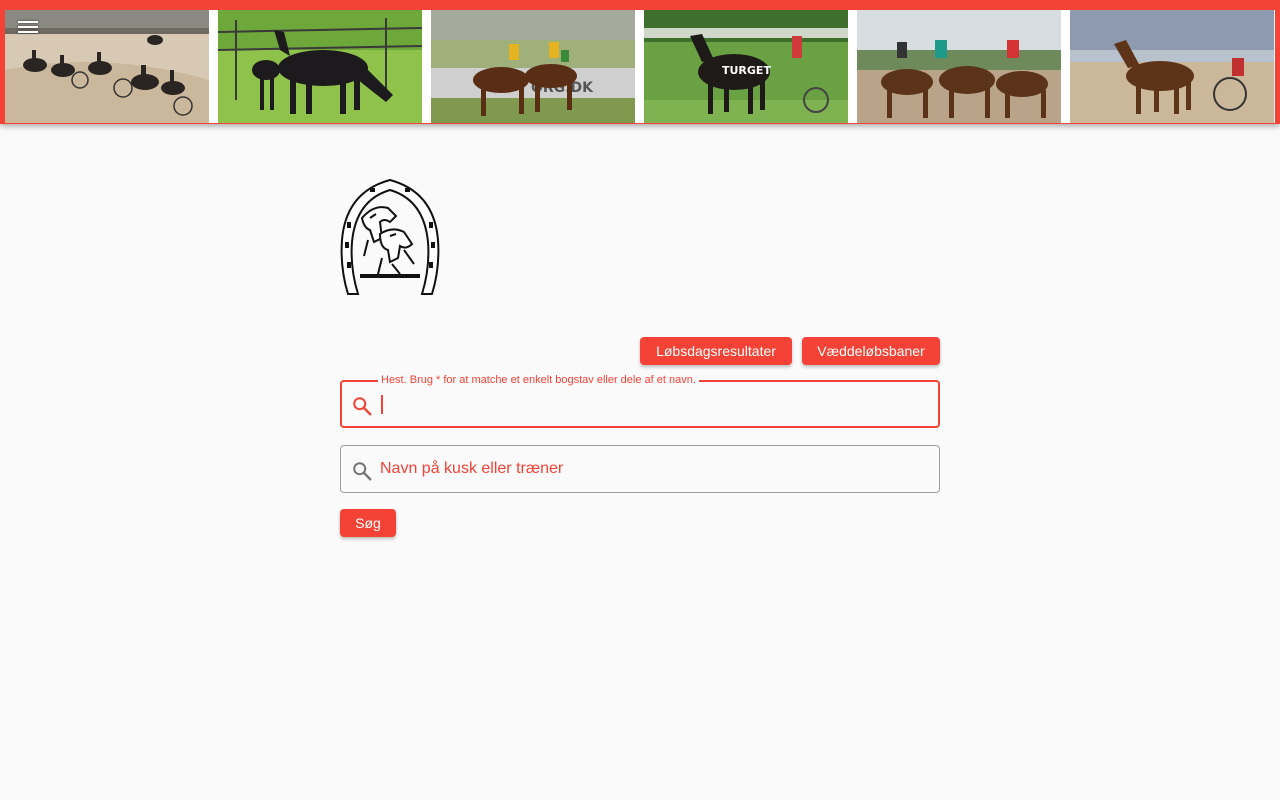 This screenshot has height=800, width=1280. I want to click on text-cursor, so click(382, 404).